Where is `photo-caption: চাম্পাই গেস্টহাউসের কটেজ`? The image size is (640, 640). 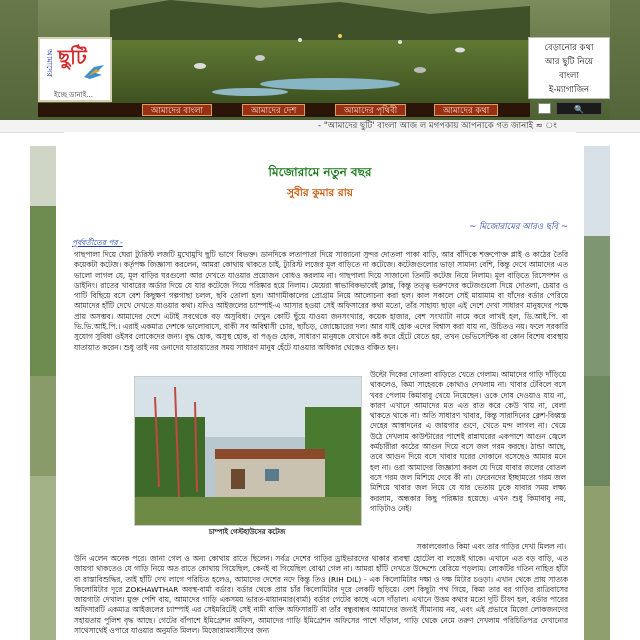
photo-caption: চাম্পাই গেস্টহাউসের কটেজ is located at coordinates (247, 532).